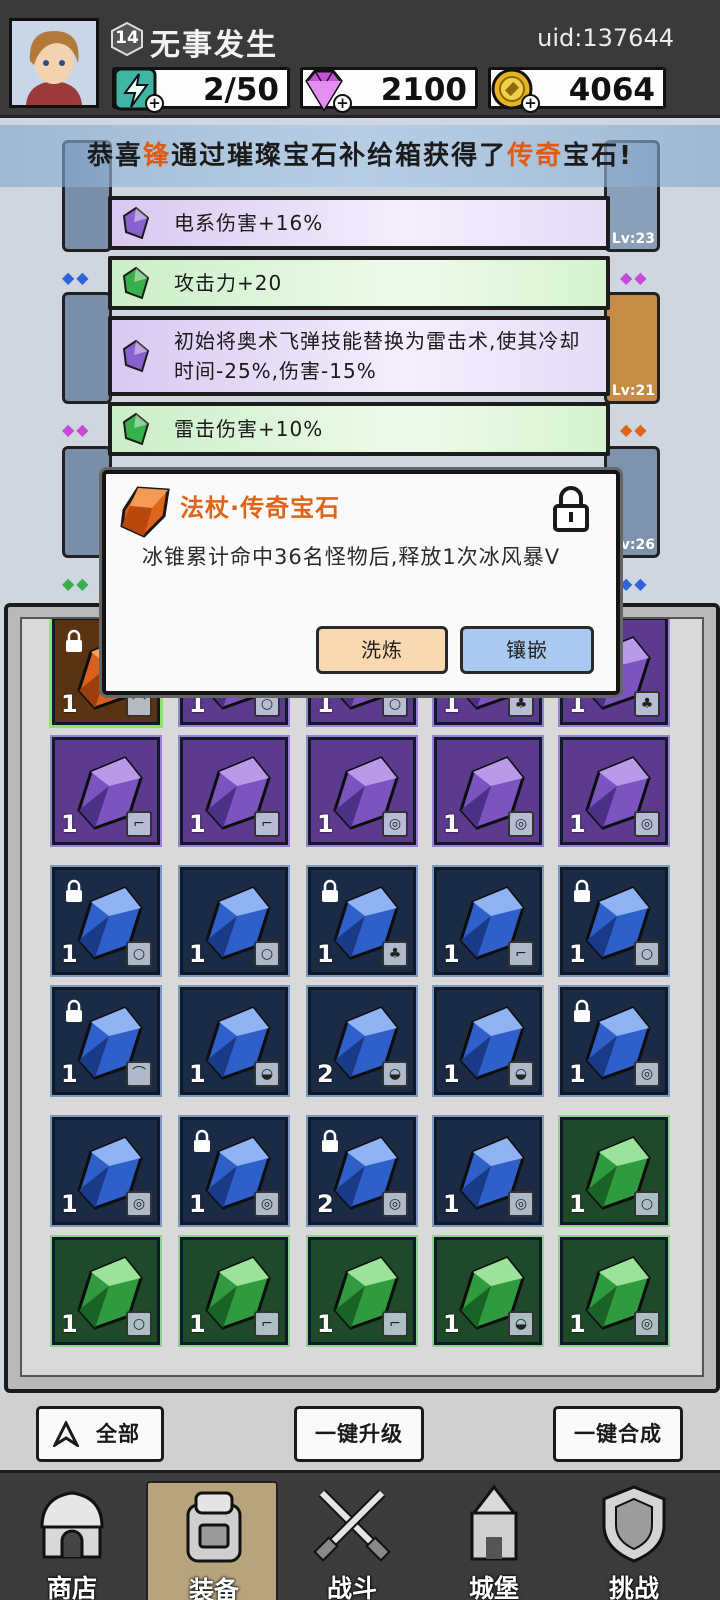  Describe the element at coordinates (201, 90) in the screenshot. I see `energy-counter: + 2/50` at that location.